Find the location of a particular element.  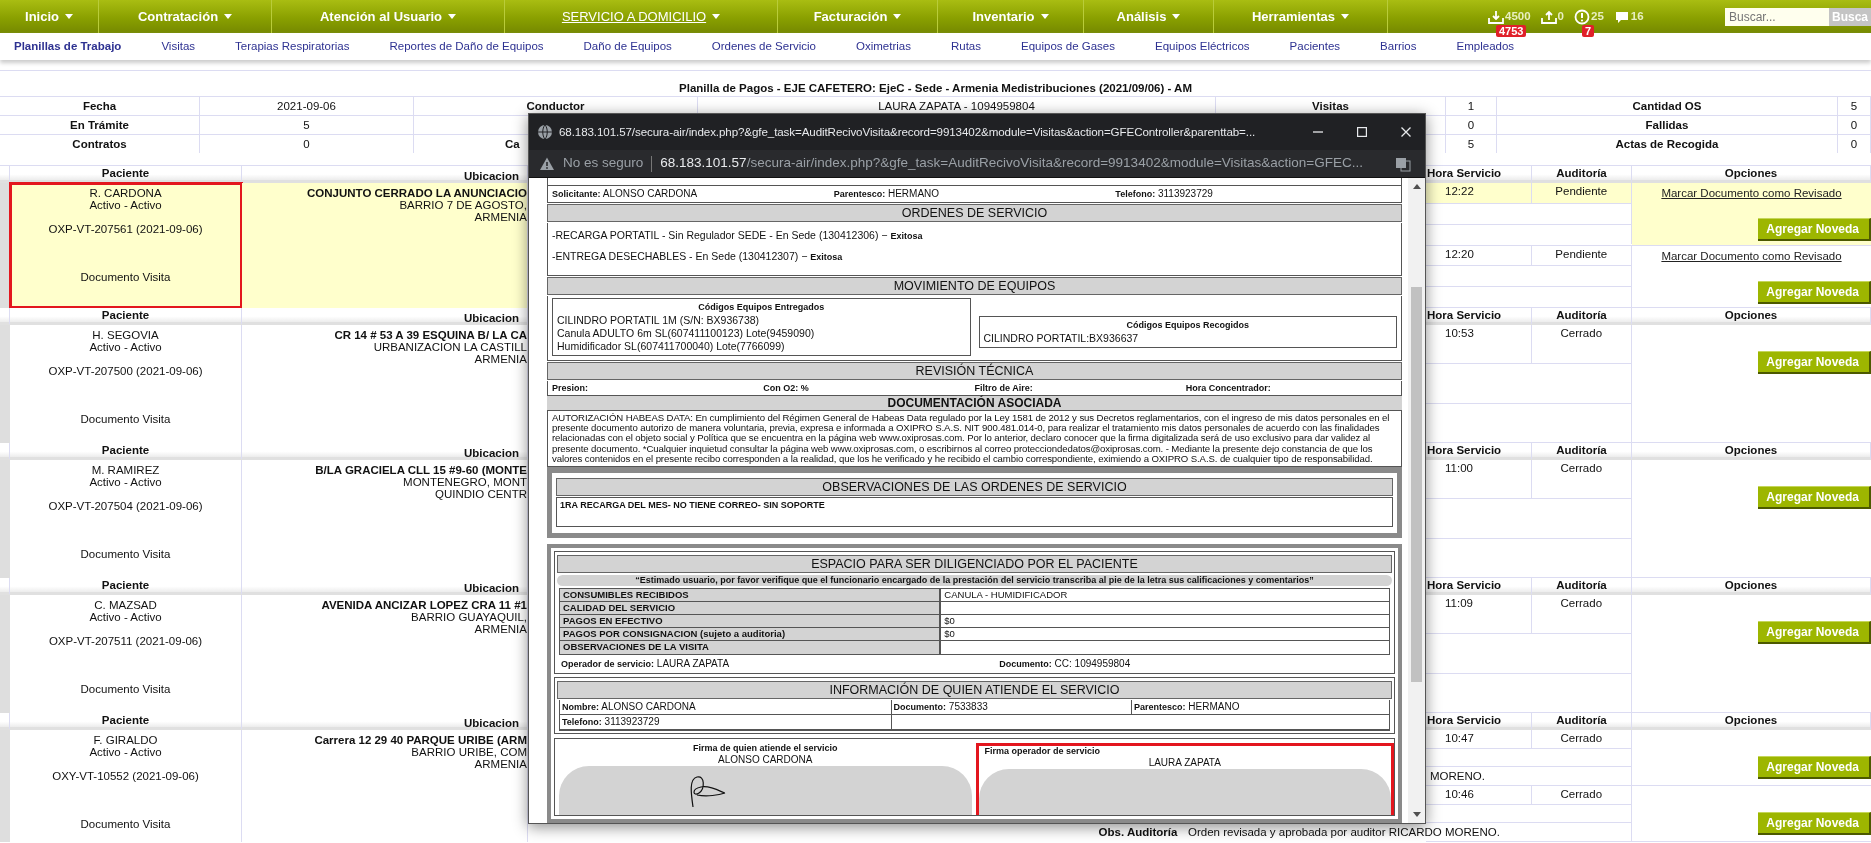

field-label: Filtro de Aire: is located at coordinates (1004, 388).